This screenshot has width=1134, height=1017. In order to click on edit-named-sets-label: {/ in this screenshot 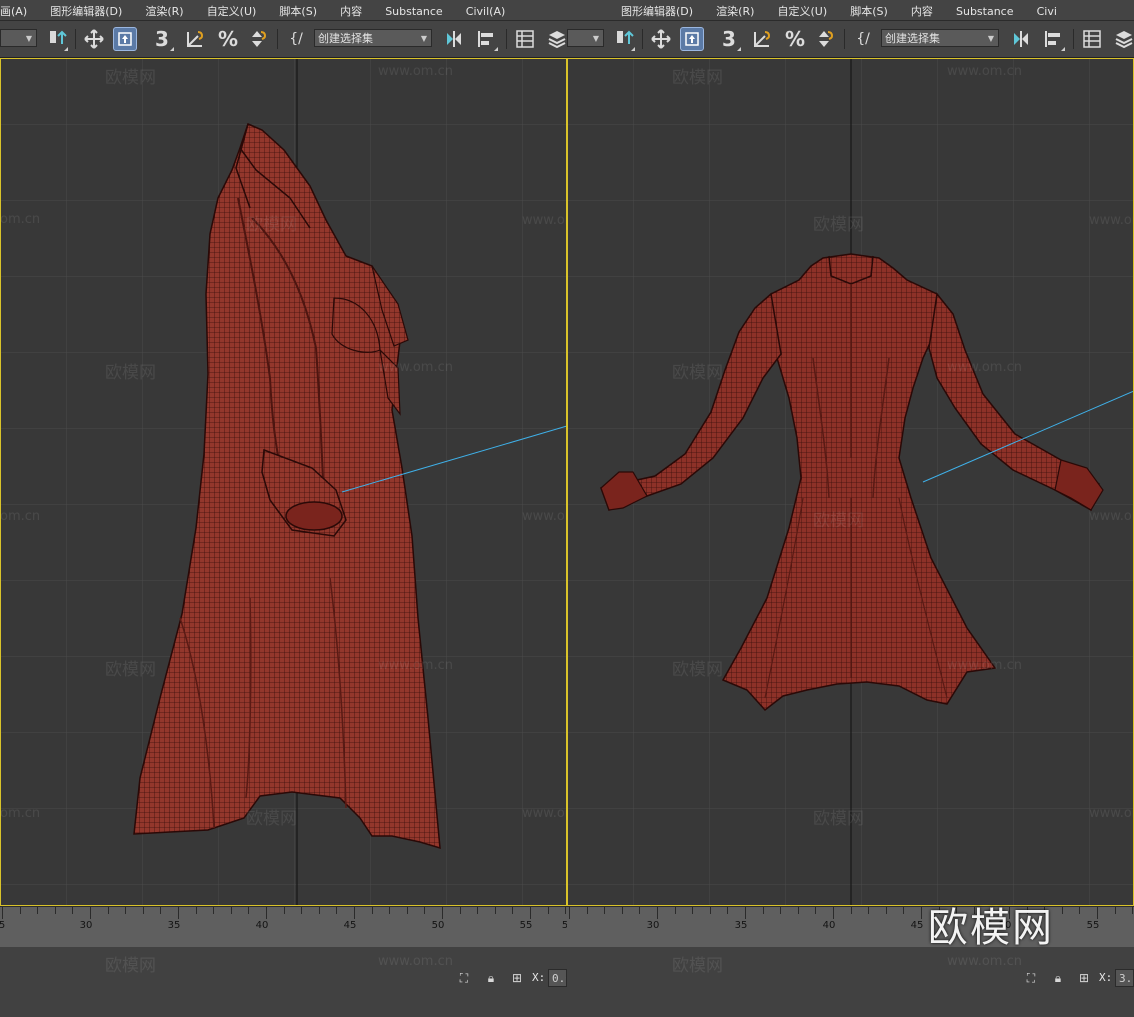, I will do `click(863, 39)`.